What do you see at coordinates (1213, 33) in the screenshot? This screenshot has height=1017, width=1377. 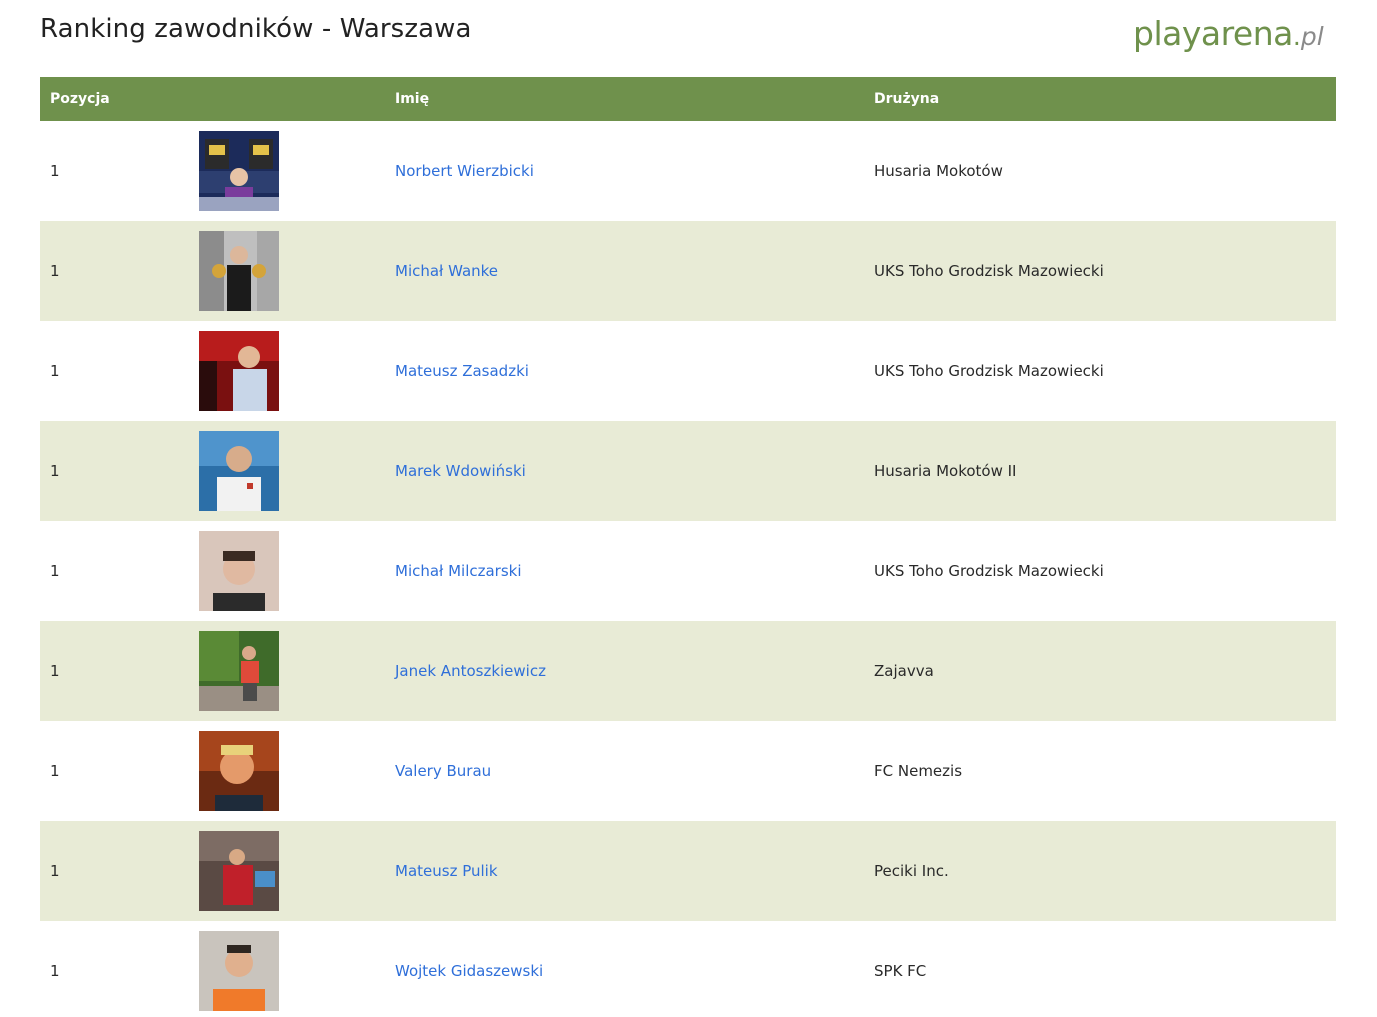 I see `logo-main-text: playarena` at bounding box center [1213, 33].